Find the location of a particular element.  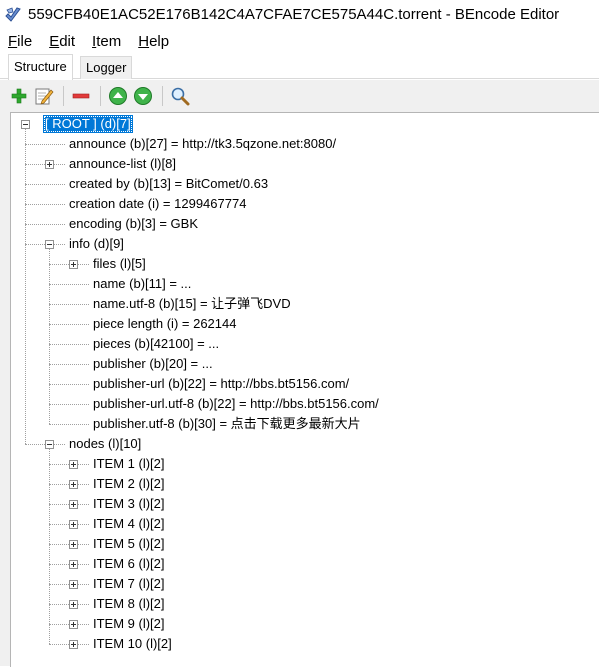

tree-node-label: publisher.utf-8 (b)[30] = 点击下载更多最新大片 is located at coordinates (227, 423).